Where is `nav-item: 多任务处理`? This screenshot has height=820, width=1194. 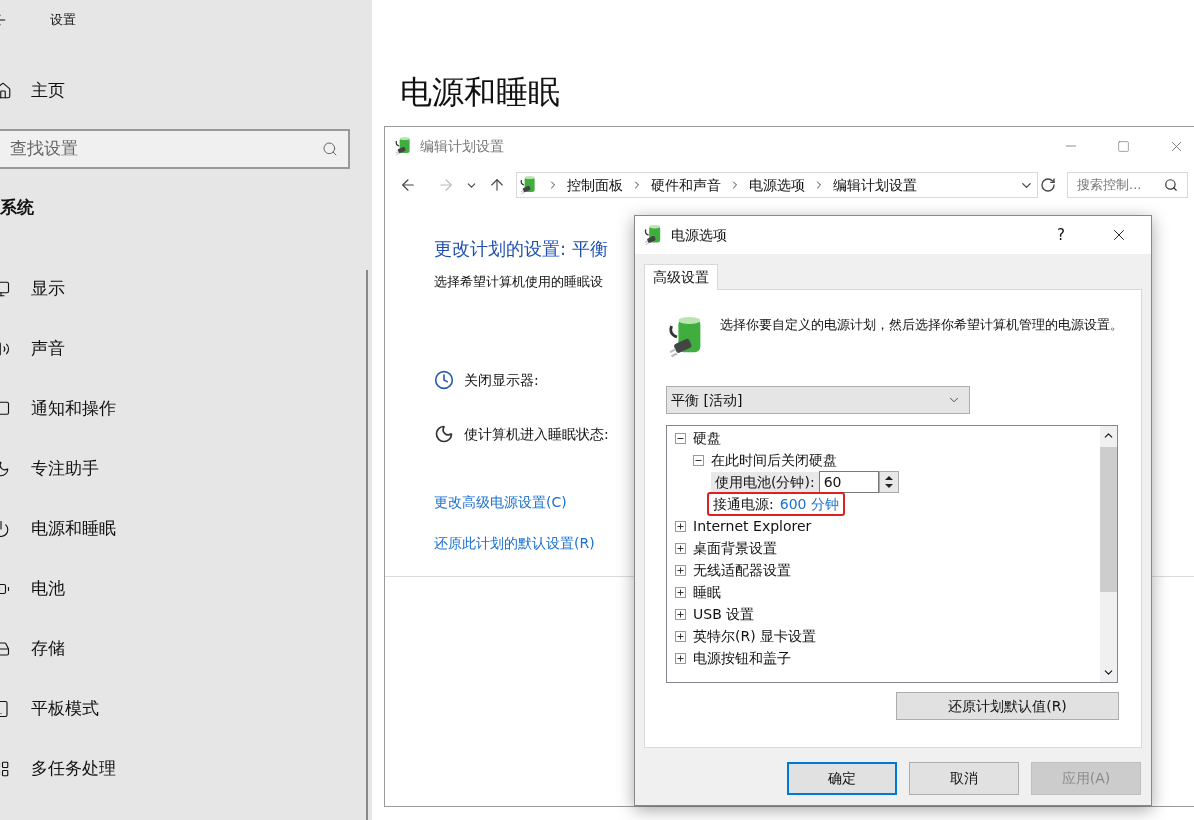 nav-item: 多任务处理 is located at coordinates (73, 768).